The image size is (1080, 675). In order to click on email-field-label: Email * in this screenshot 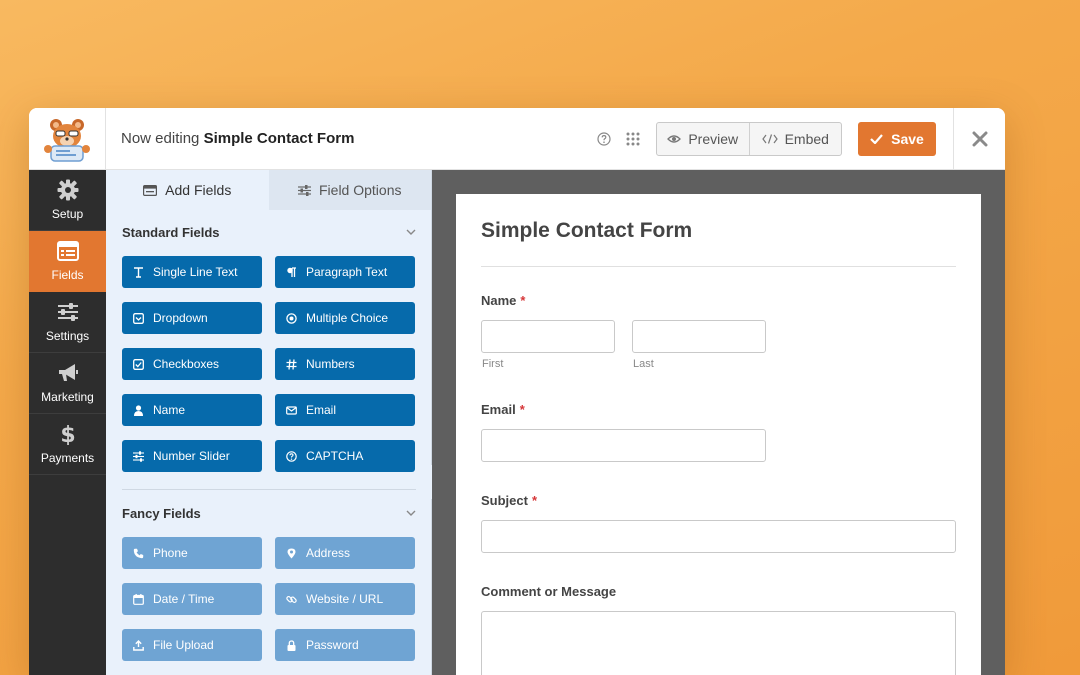, I will do `click(503, 409)`.